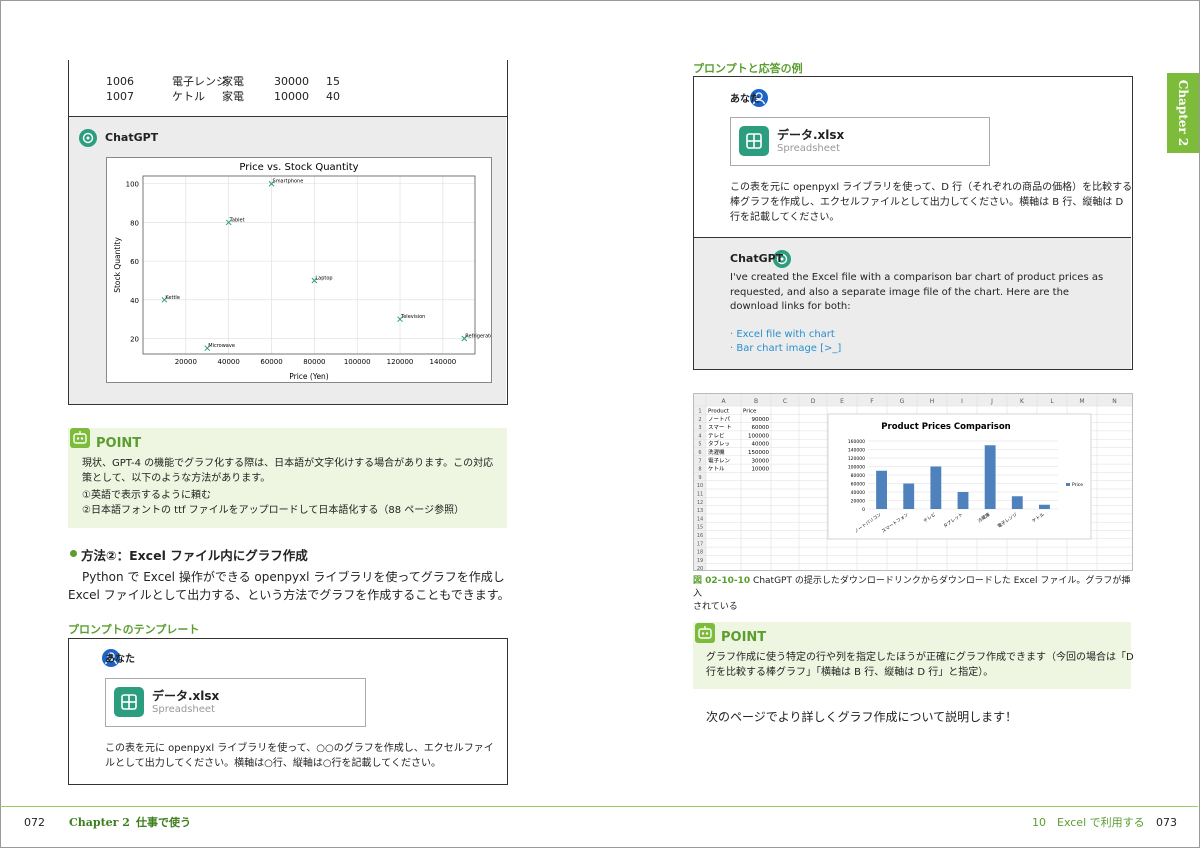  What do you see at coordinates (699, 445) in the screenshot?
I see `row-header: 5` at bounding box center [699, 445].